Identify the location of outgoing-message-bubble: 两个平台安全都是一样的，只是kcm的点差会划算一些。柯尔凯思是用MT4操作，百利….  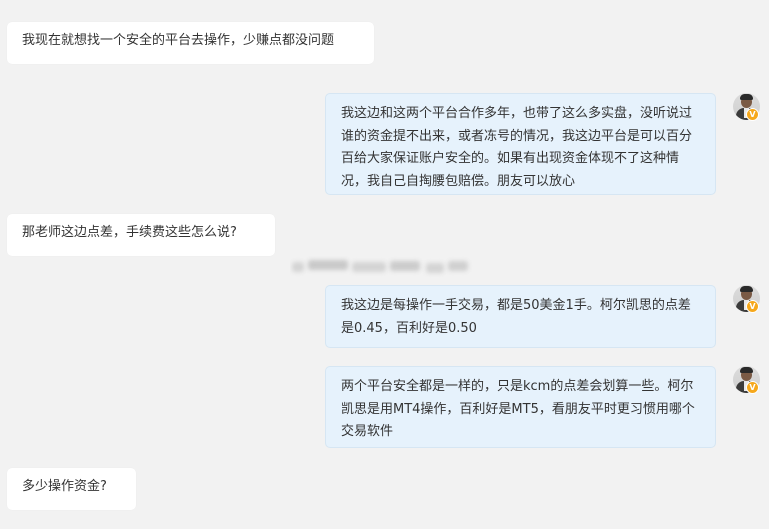
(520, 407).